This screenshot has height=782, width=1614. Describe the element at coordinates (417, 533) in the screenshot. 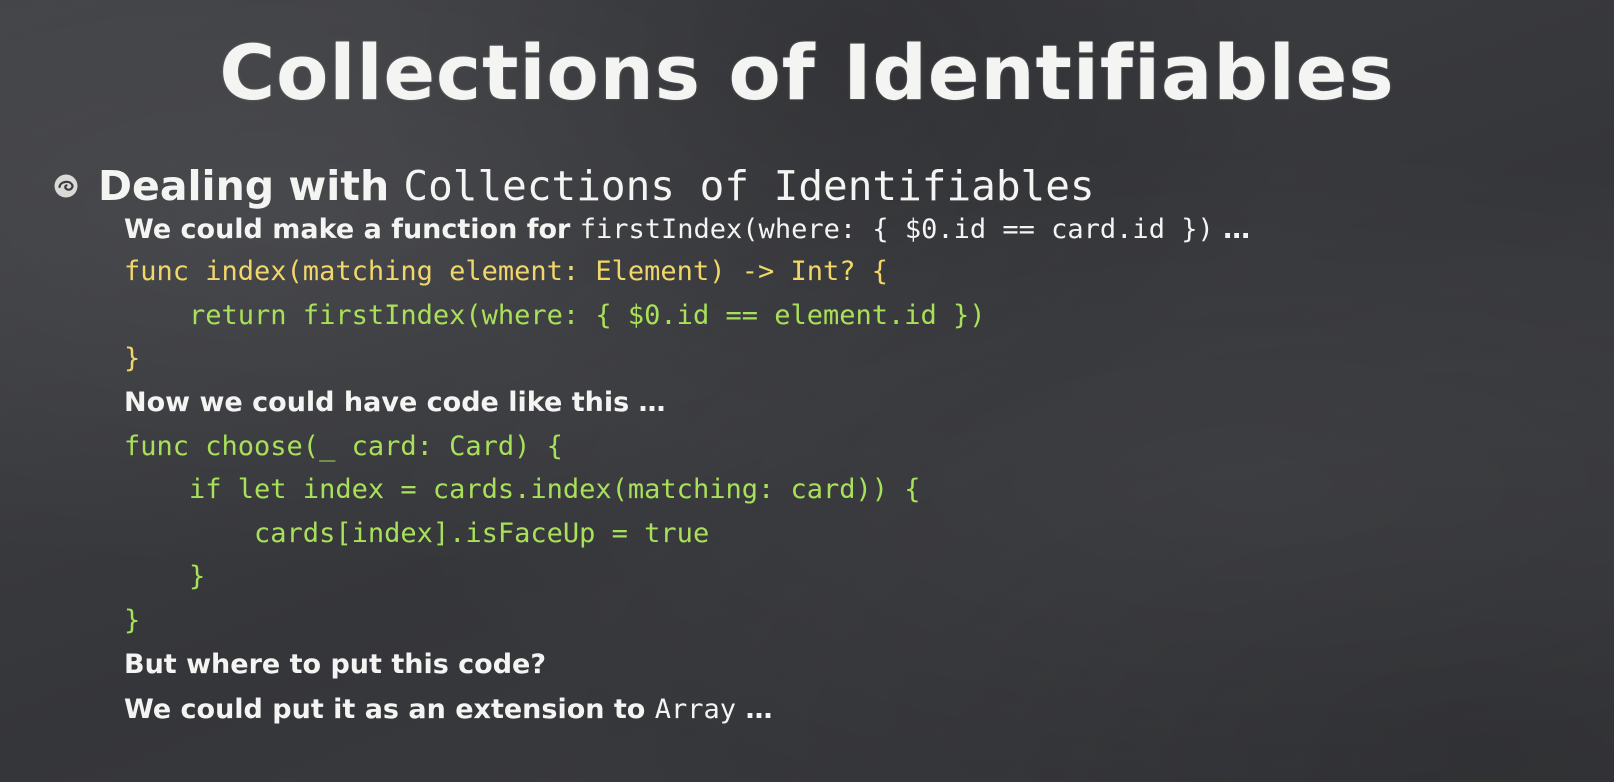

I see `code-line: cards[index].isFaceUp = true` at that location.